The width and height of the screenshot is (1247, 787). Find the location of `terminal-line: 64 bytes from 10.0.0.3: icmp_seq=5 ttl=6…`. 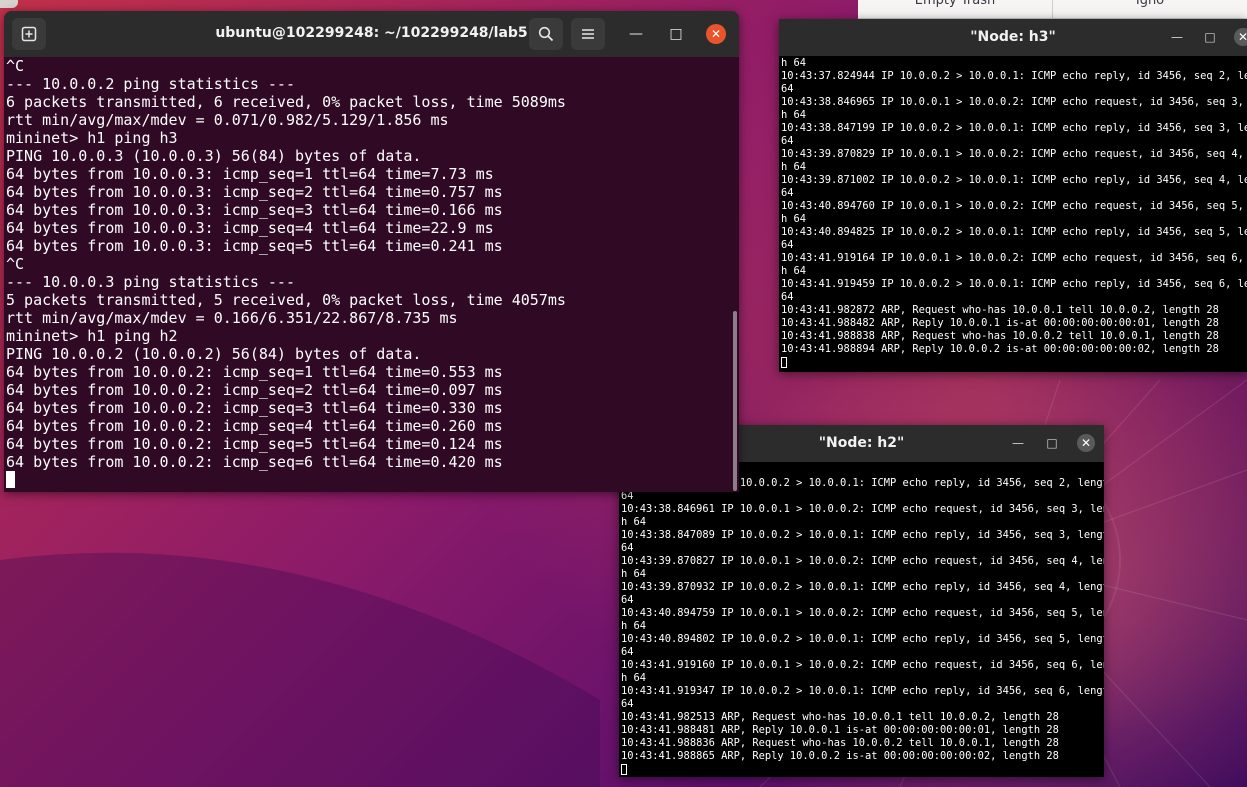

terminal-line: 64 bytes from 10.0.0.3: icmp_seq=5 ttl=6… is located at coordinates (254, 246).